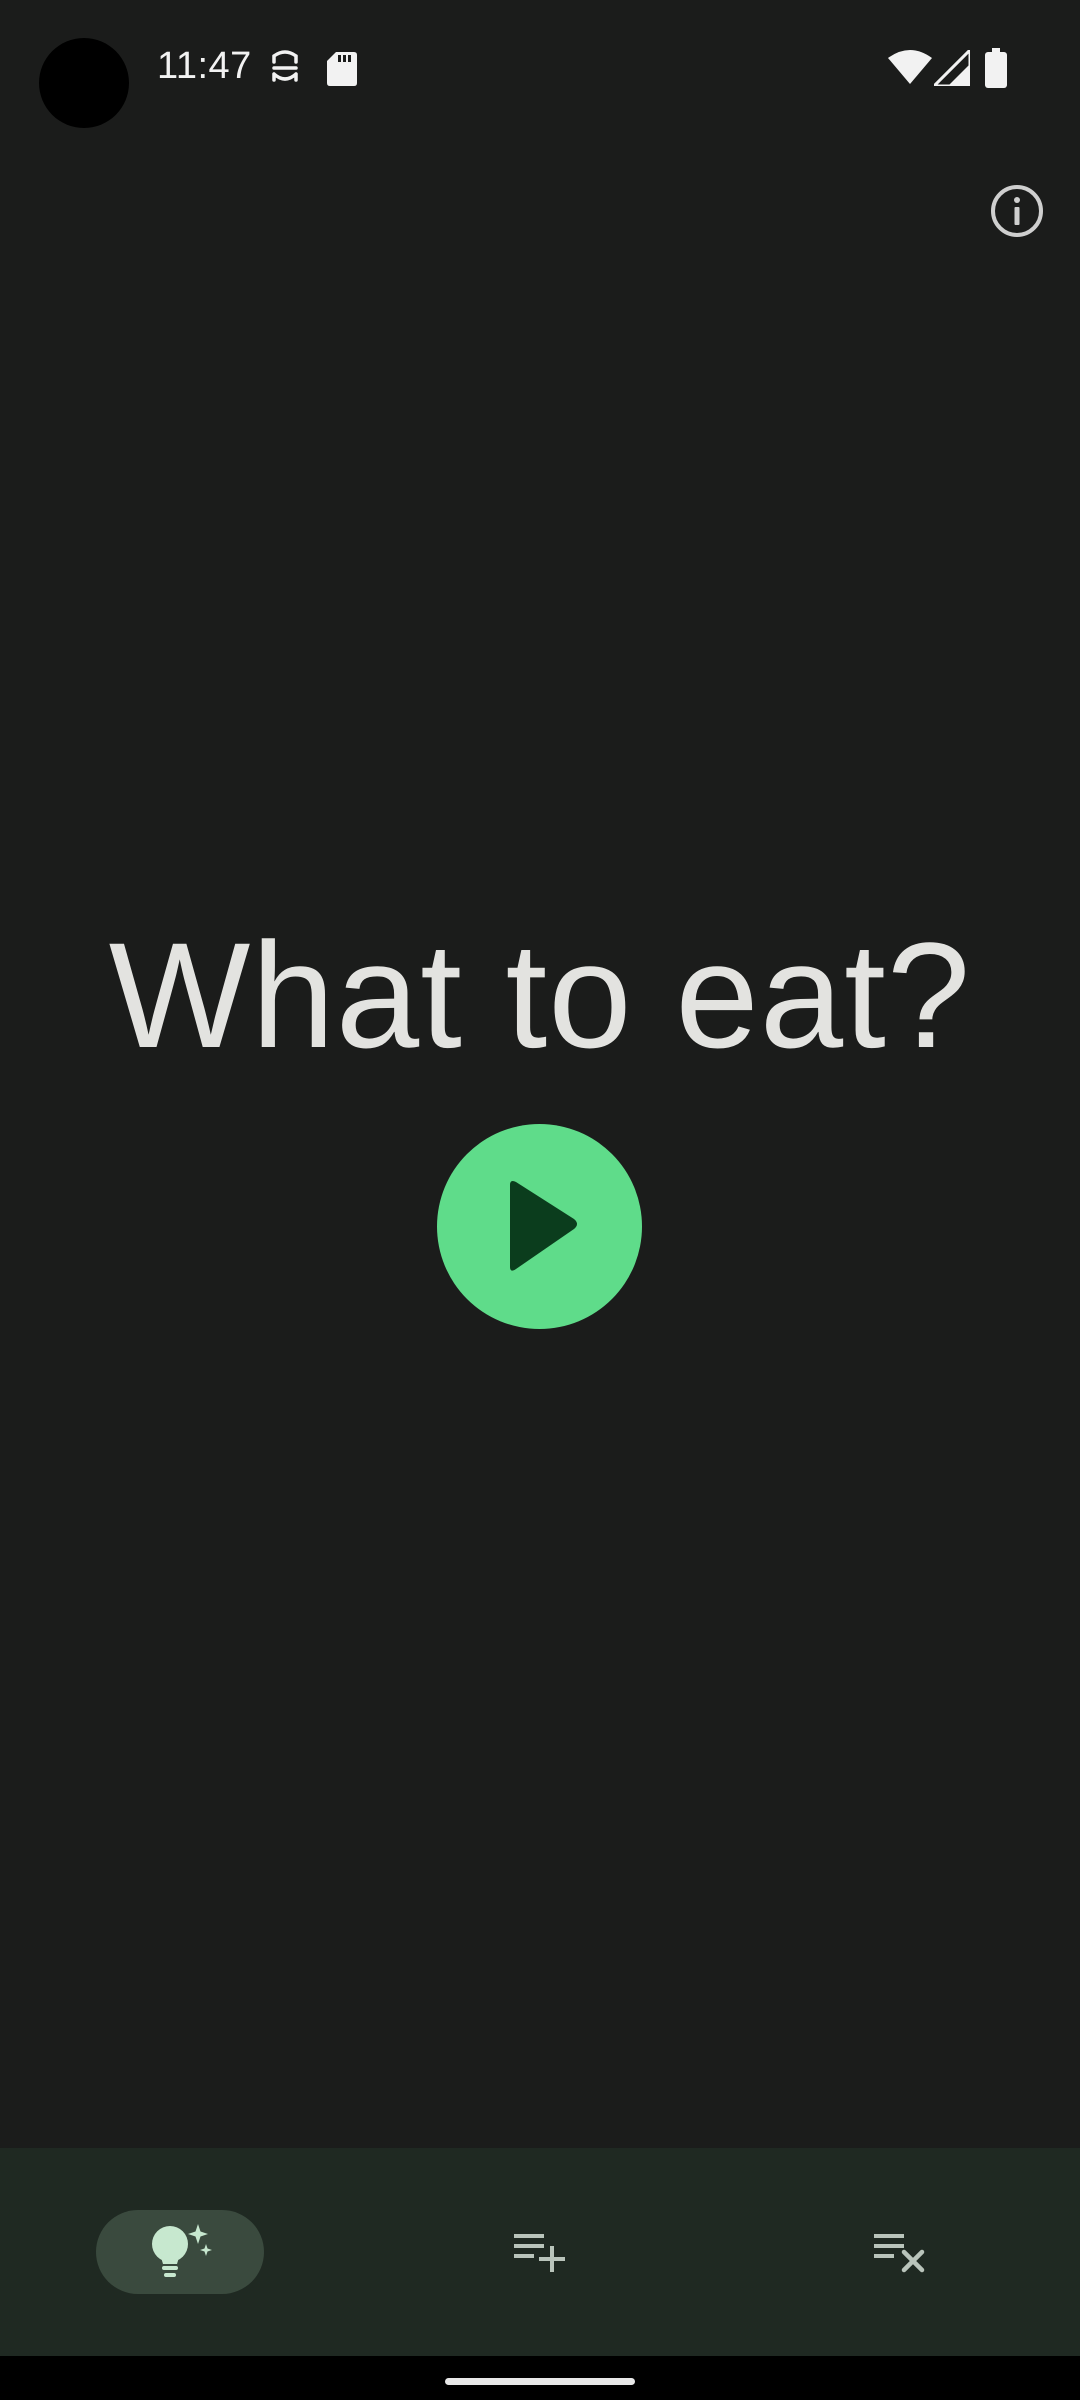 This screenshot has width=1080, height=2400. What do you see at coordinates (540, 2381) in the screenshot?
I see `home-gesture-handle` at bounding box center [540, 2381].